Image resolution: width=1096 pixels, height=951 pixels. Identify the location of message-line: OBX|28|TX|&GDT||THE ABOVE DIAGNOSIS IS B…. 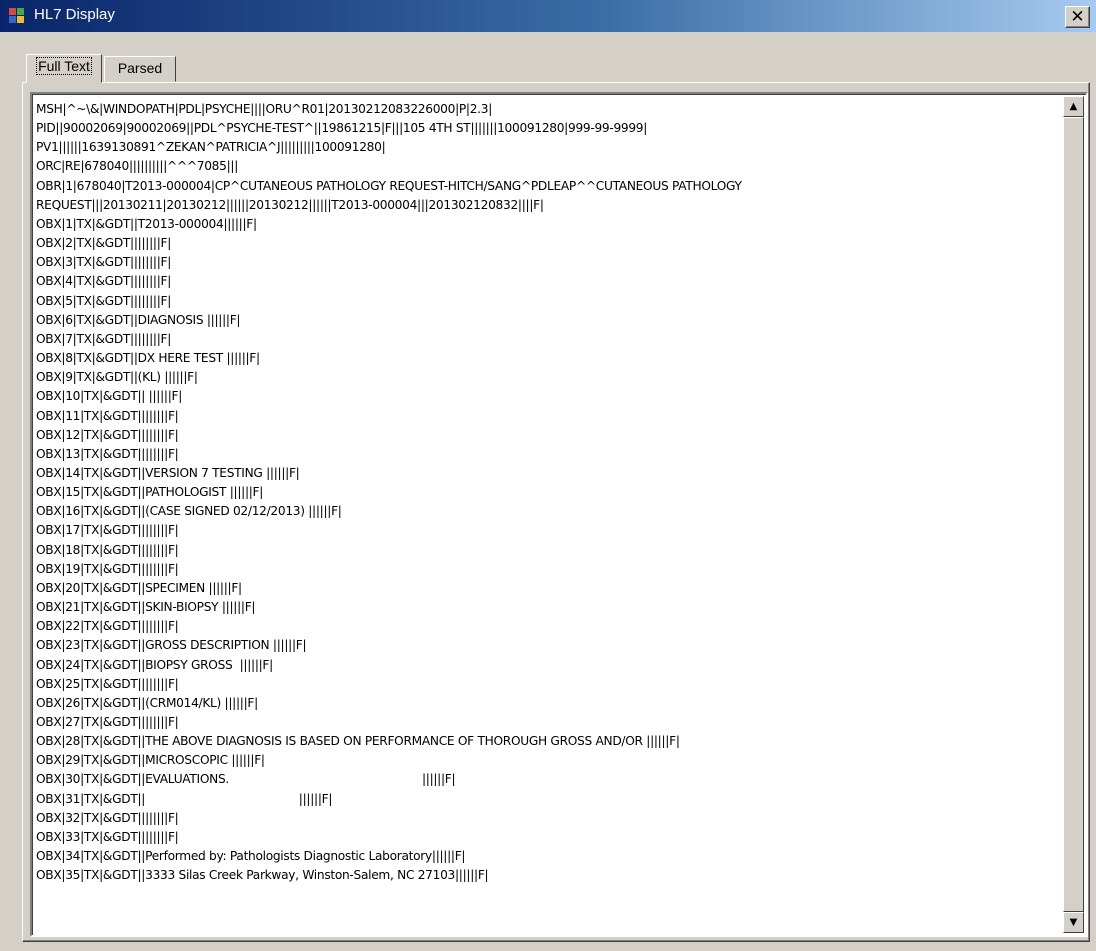
(547, 741).